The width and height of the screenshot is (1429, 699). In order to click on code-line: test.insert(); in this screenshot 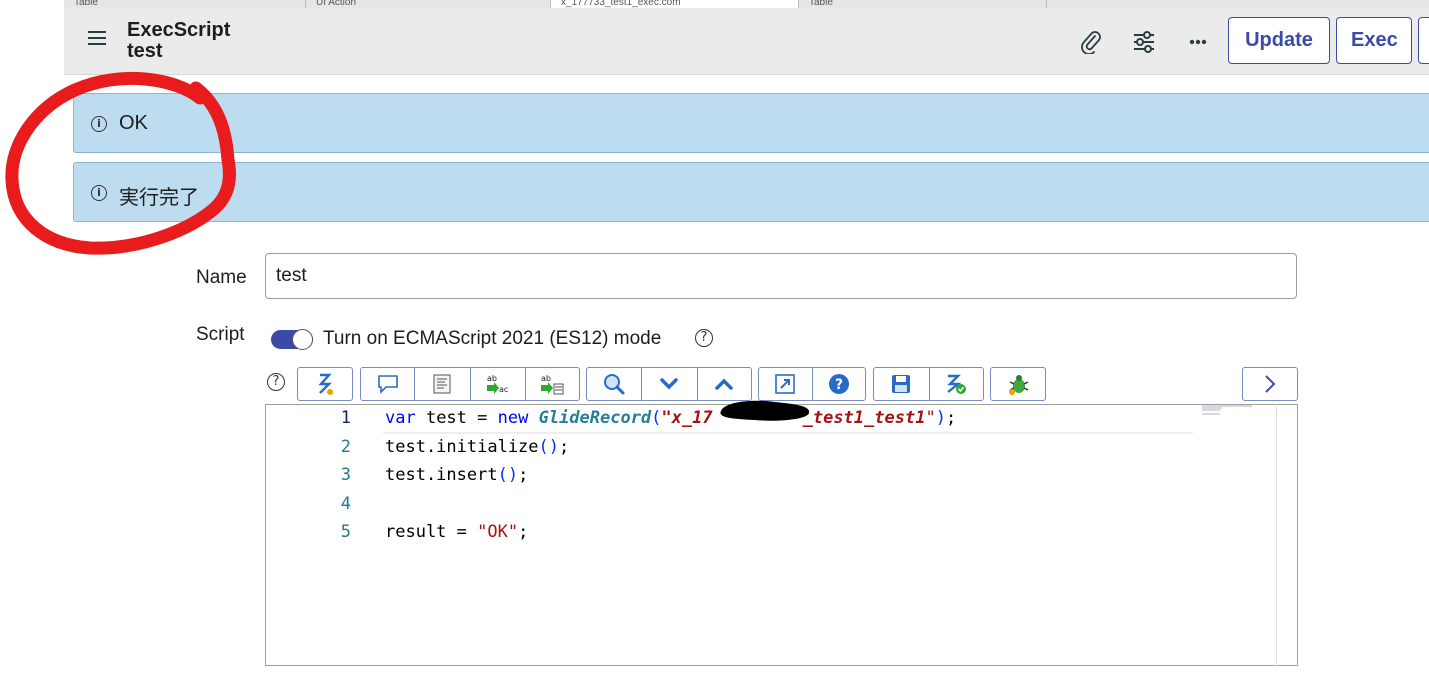, I will do `click(457, 475)`.